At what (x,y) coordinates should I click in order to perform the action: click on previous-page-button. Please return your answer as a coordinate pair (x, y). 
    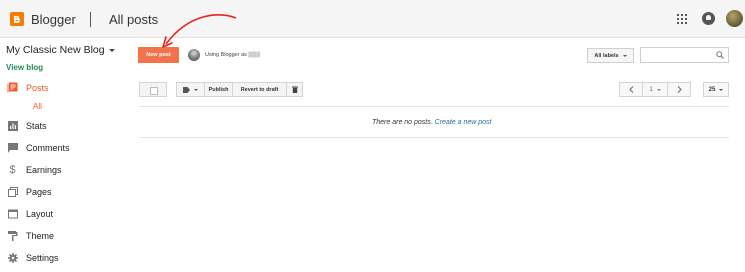
    Looking at the image, I should click on (631, 89).